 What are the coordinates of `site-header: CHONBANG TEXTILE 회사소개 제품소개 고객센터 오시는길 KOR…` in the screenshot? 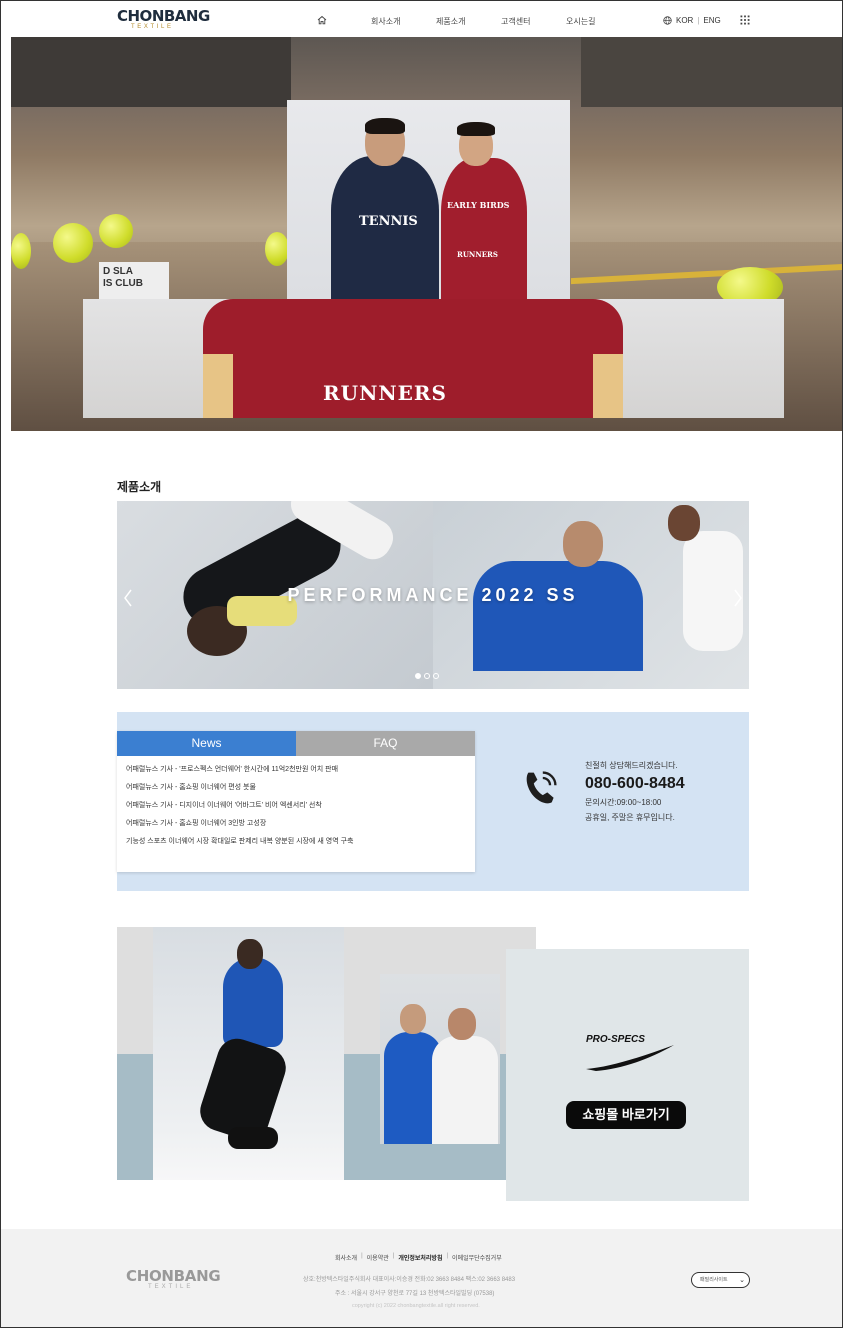 It's located at (421, 19).